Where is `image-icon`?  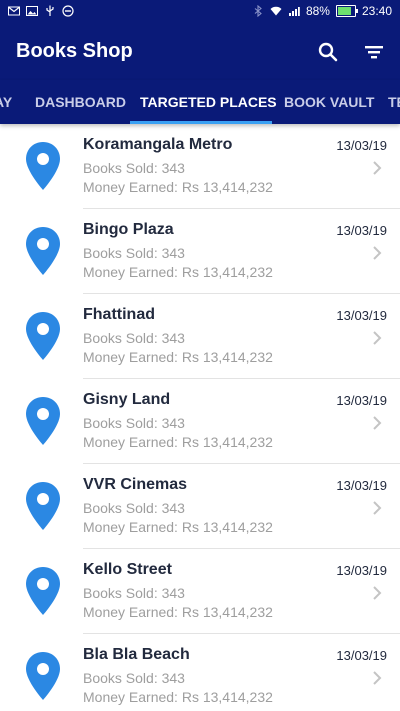 image-icon is located at coordinates (32, 11).